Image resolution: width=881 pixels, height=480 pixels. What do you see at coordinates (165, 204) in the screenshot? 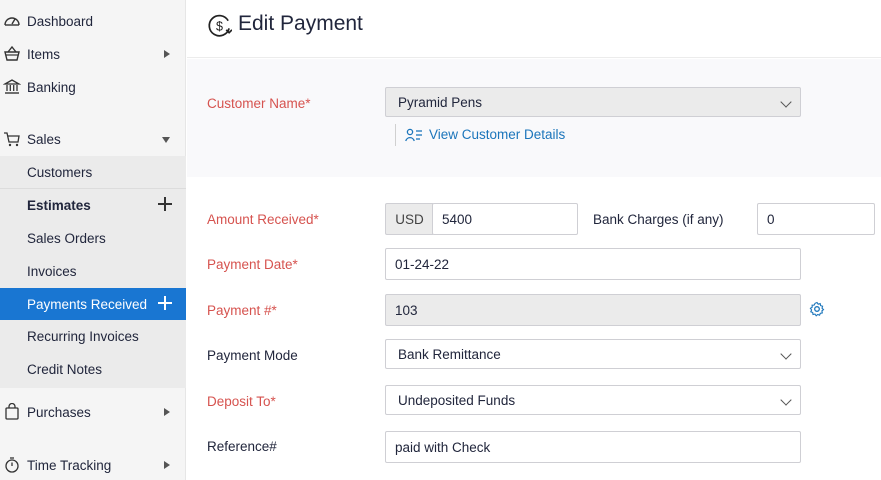
I see `add-estimate-icon` at bounding box center [165, 204].